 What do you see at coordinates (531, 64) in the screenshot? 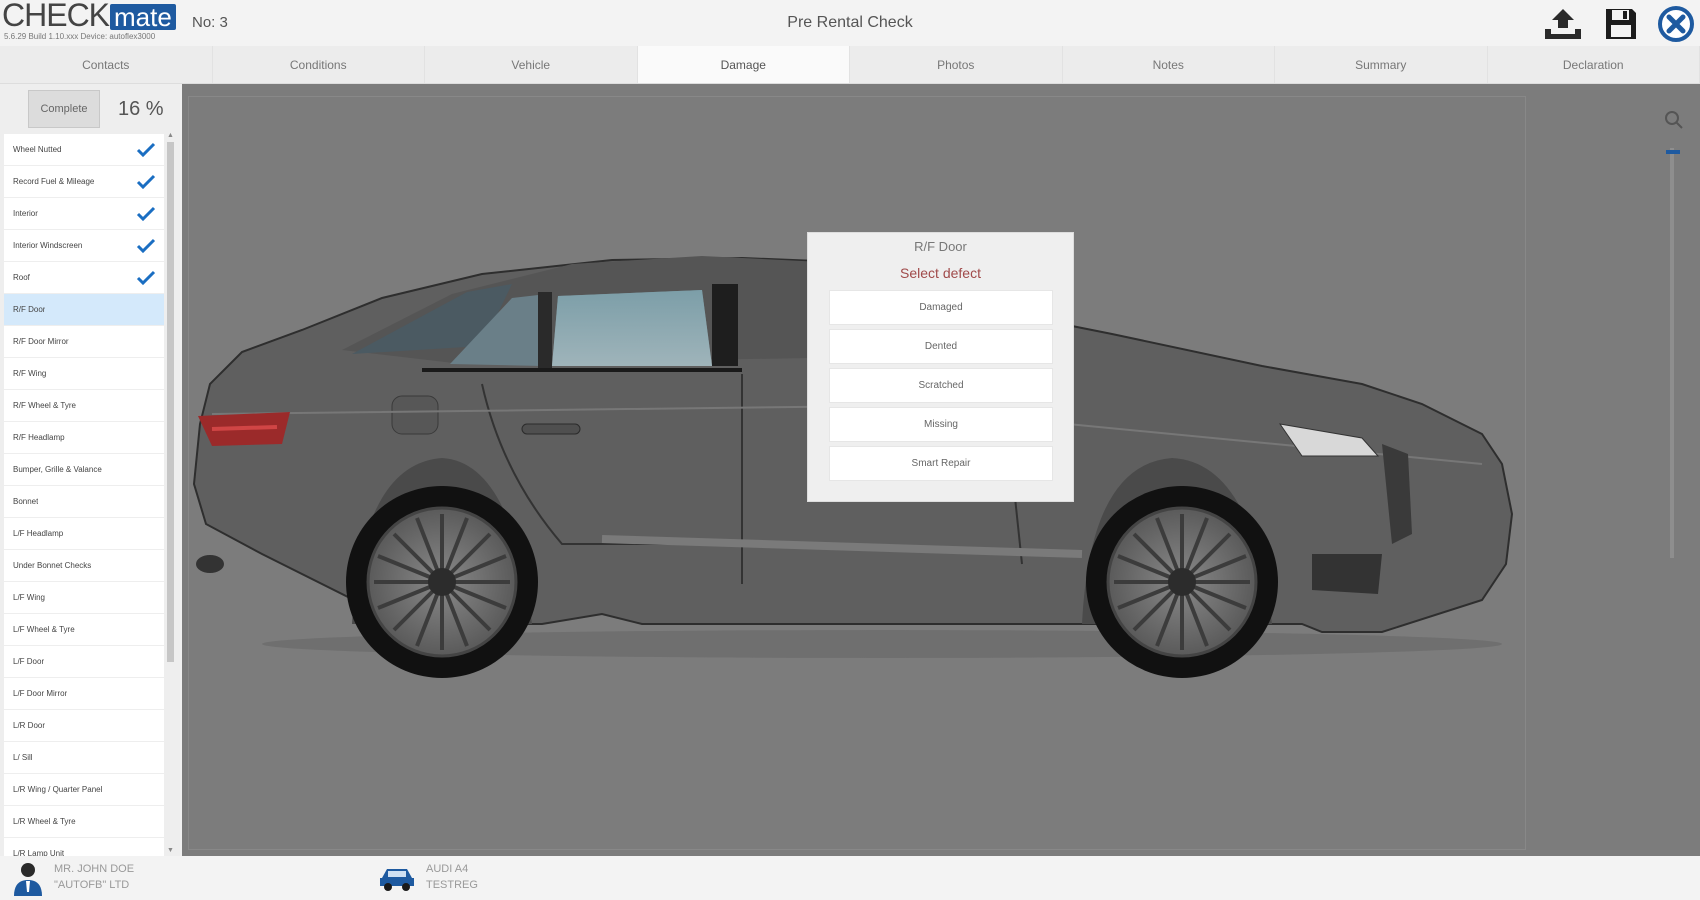
I see `tab-vehicle: Vehicle` at bounding box center [531, 64].